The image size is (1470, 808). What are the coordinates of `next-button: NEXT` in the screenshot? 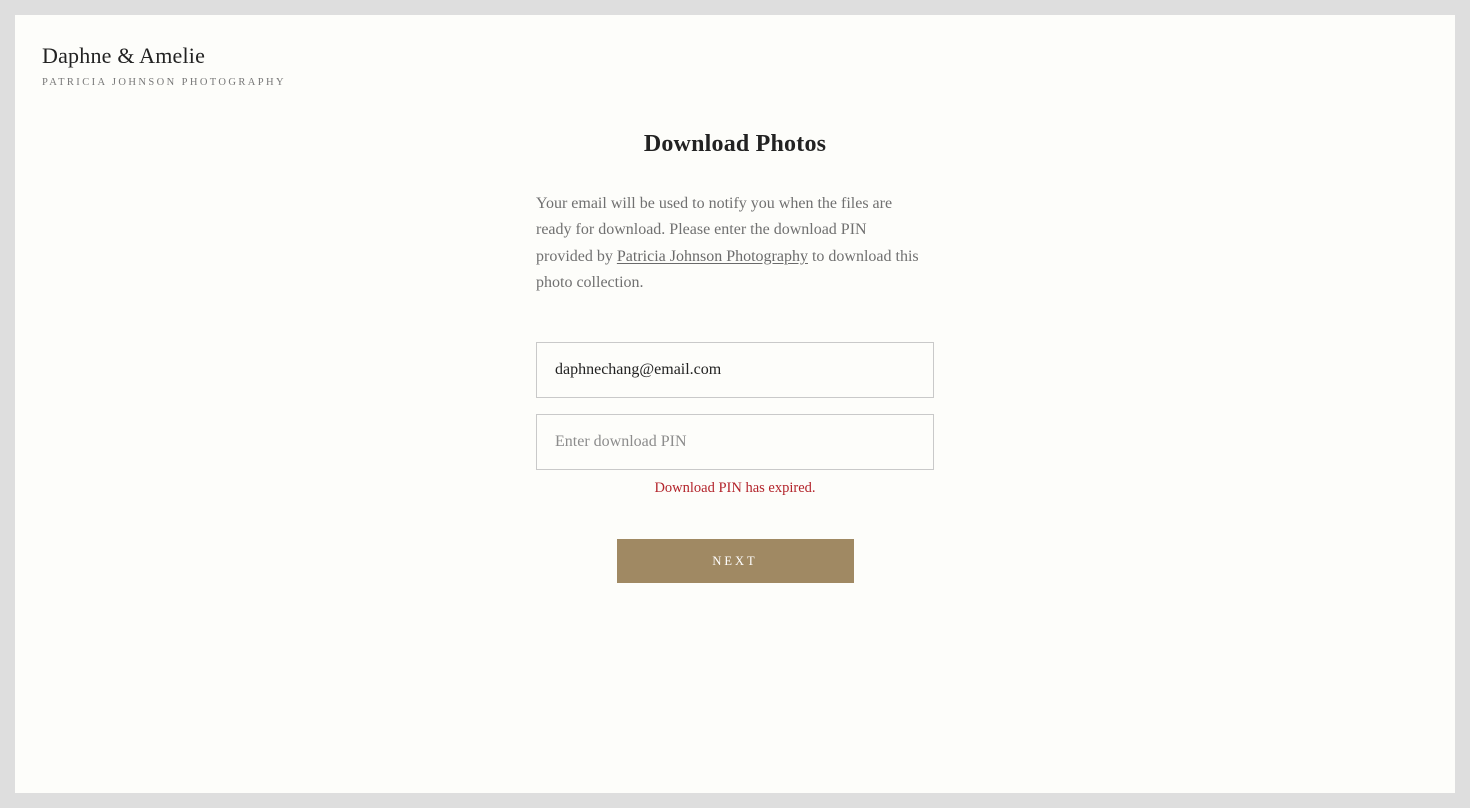 It's located at (735, 561).